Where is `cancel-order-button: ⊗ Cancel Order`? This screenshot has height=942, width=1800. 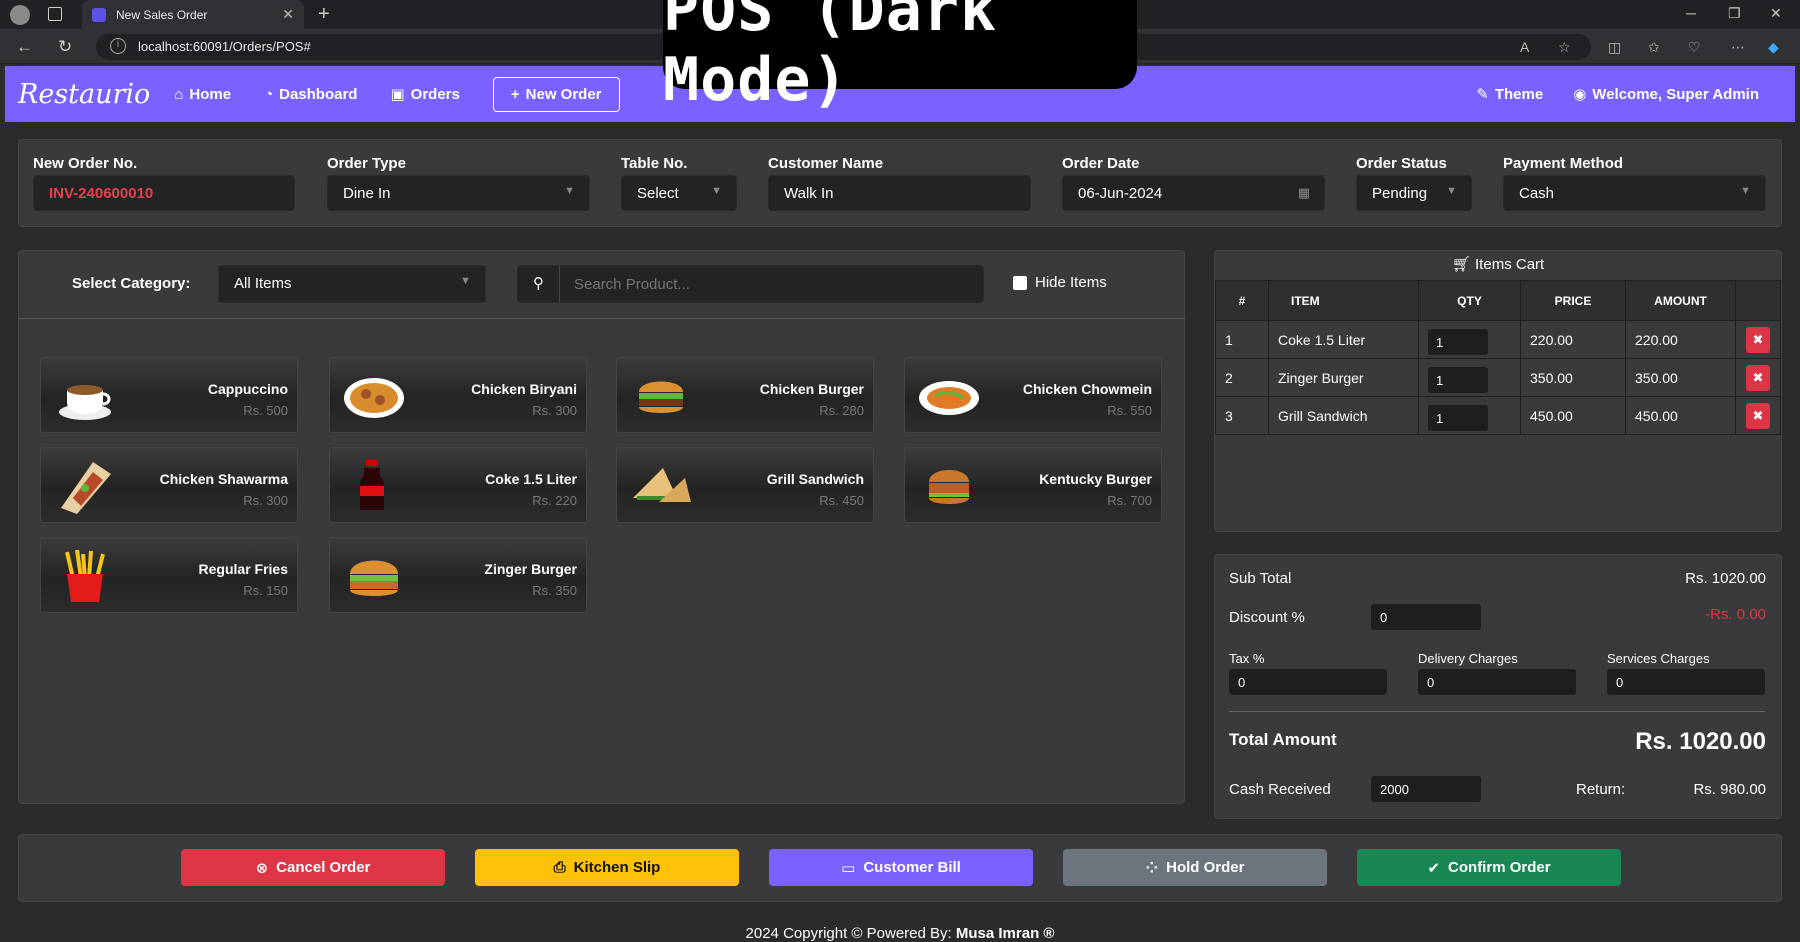
cancel-order-button: ⊗ Cancel Order is located at coordinates (313, 867).